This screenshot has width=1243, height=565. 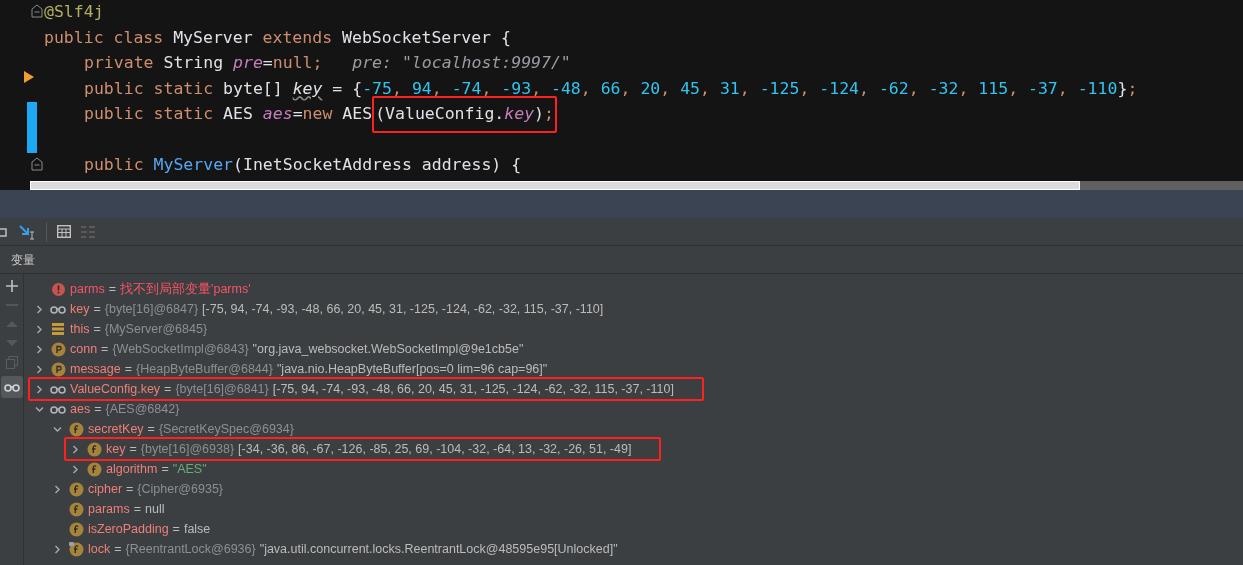 I want to click on variable-type: {byte[16]@6847}, so click(x=151, y=309).